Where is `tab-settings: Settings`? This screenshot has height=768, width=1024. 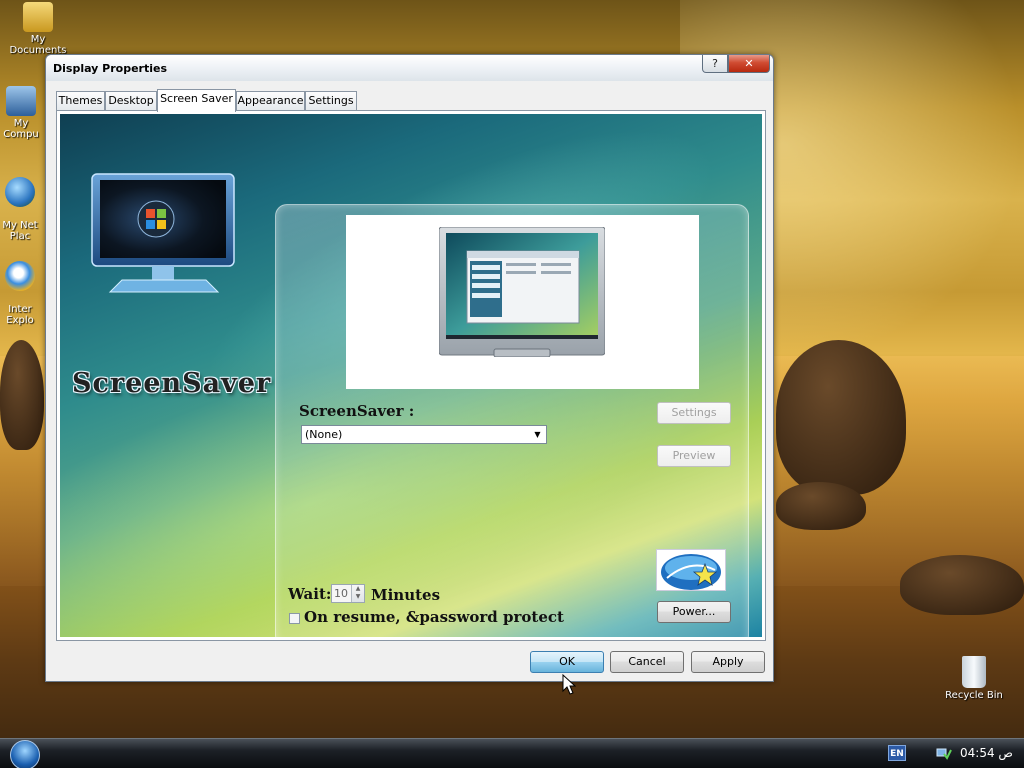
tab-settings: Settings is located at coordinates (331, 101).